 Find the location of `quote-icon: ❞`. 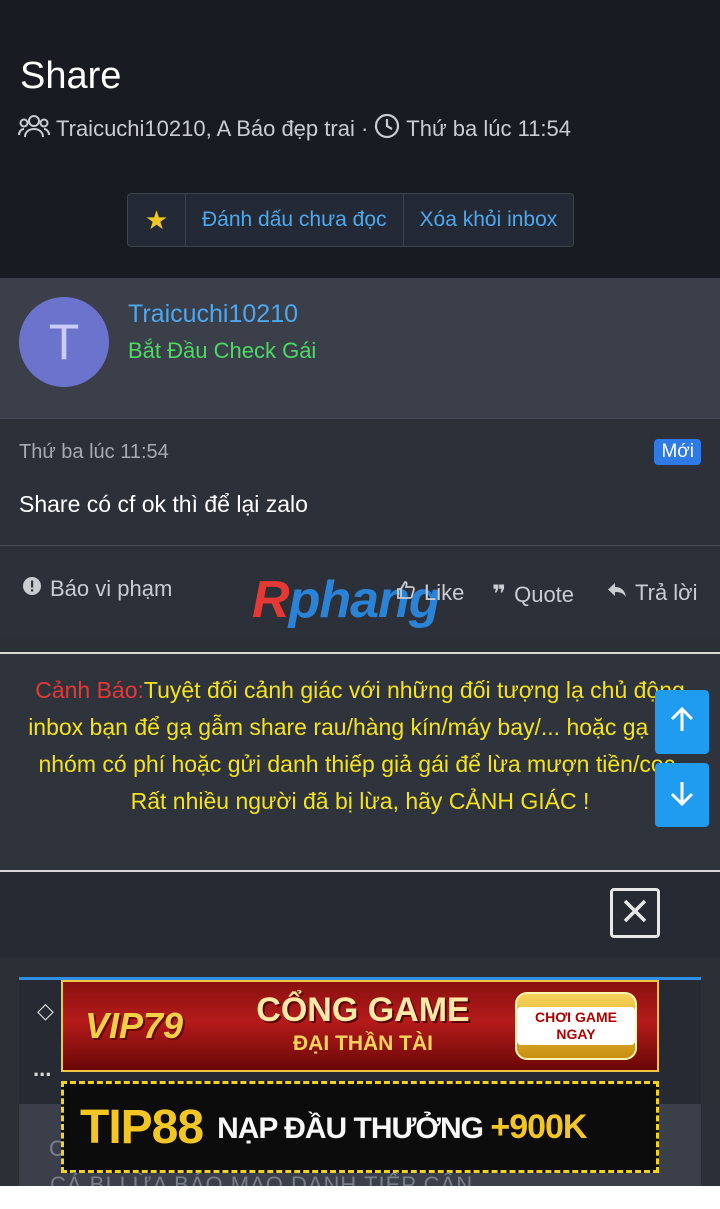

quote-icon: ❞ is located at coordinates (499, 594).